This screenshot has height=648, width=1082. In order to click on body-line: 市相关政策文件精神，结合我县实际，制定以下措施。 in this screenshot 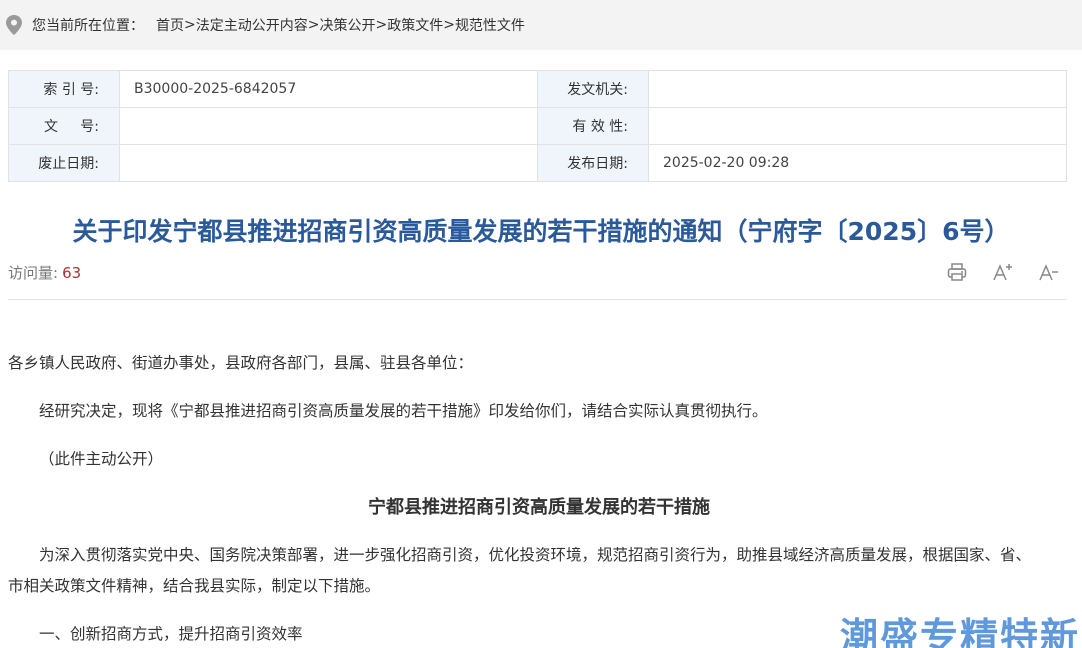, I will do `click(194, 586)`.